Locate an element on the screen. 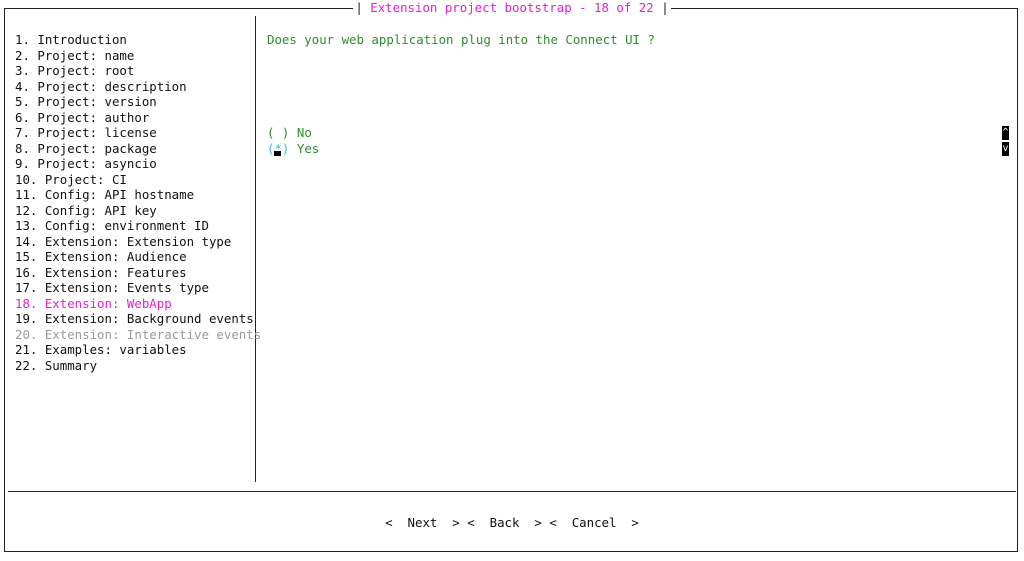  step-item-extension-webapp: 18. Extension: WebApp is located at coordinates (138, 304).